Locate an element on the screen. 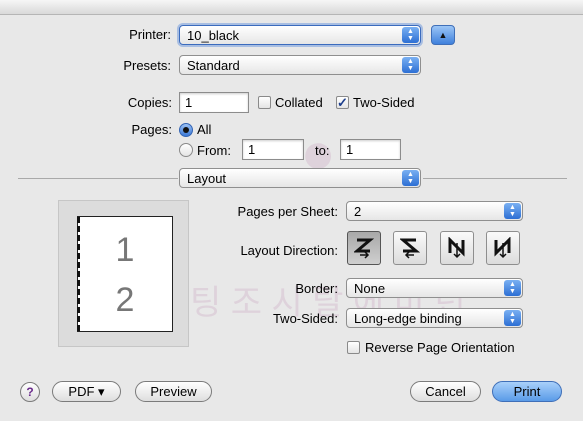  pdf-button: PDF ▾ is located at coordinates (86, 391).